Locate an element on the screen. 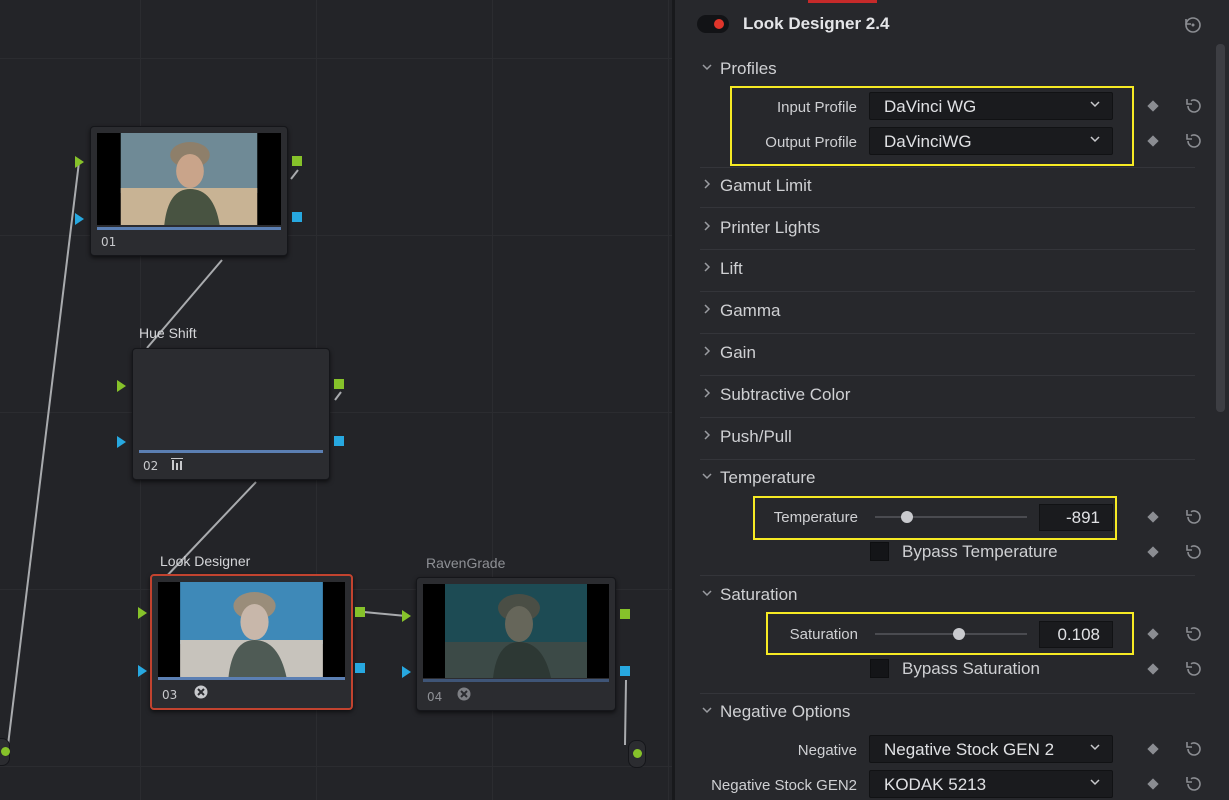  section-title: Negative Options is located at coordinates (785, 711).